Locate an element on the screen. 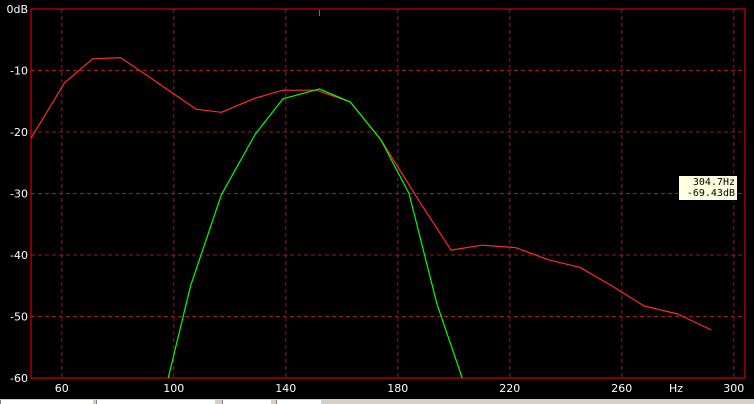  readout-frequency: 304.7Hz is located at coordinates (713, 182).